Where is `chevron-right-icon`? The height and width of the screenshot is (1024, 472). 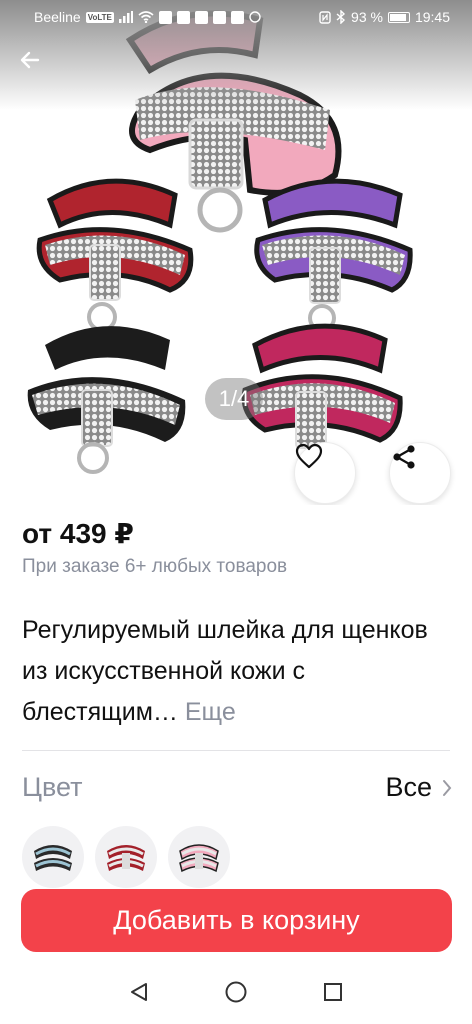 chevron-right-icon is located at coordinates (447, 787).